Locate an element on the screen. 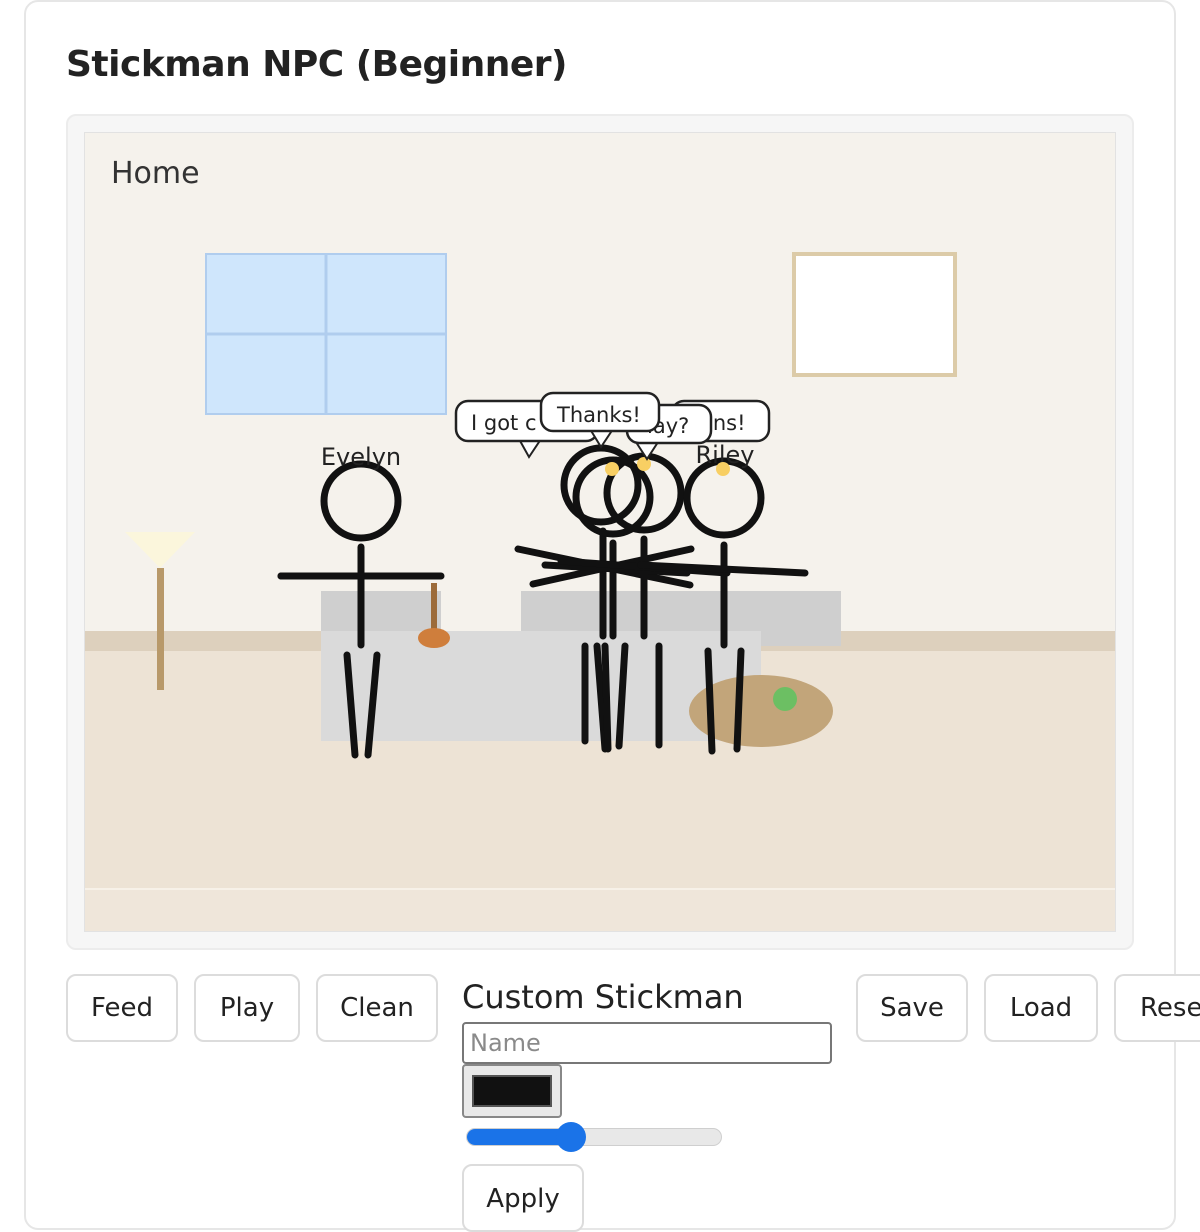  color-picker is located at coordinates (512, 1091).